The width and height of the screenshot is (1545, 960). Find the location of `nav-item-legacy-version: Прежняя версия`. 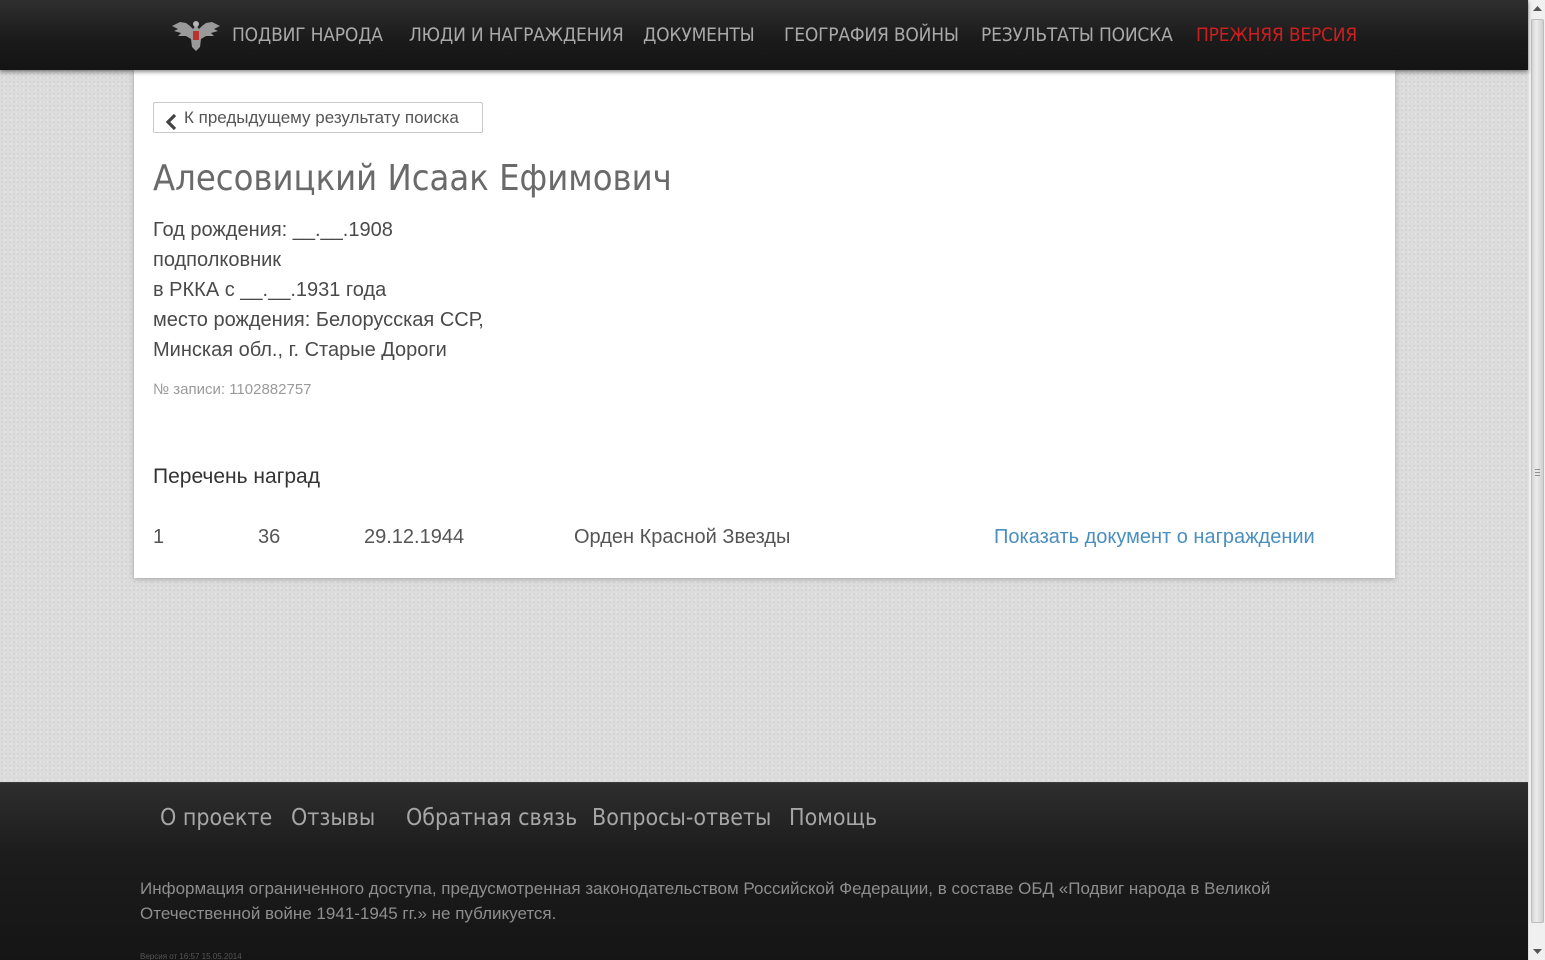

nav-item-legacy-version: Прежняя версия is located at coordinates (1276, 35).